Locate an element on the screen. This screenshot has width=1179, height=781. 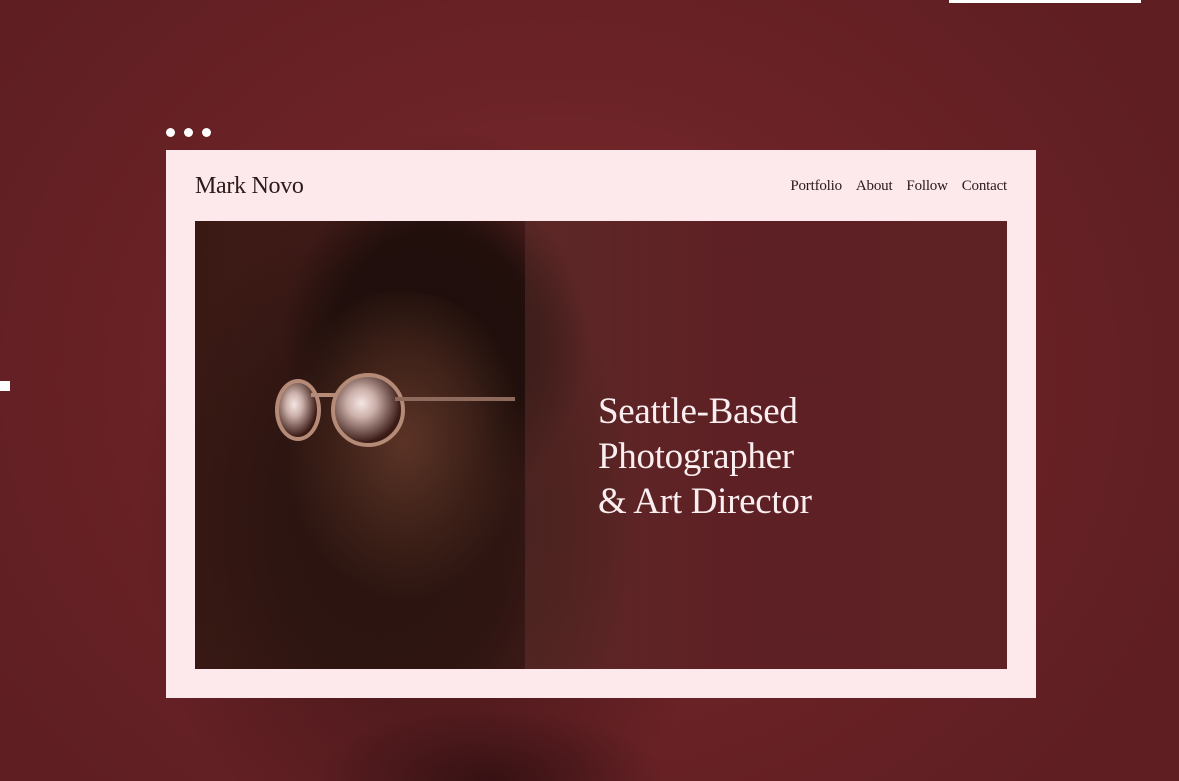
headline-line-1: Seattle-Based is located at coordinates (698, 411).